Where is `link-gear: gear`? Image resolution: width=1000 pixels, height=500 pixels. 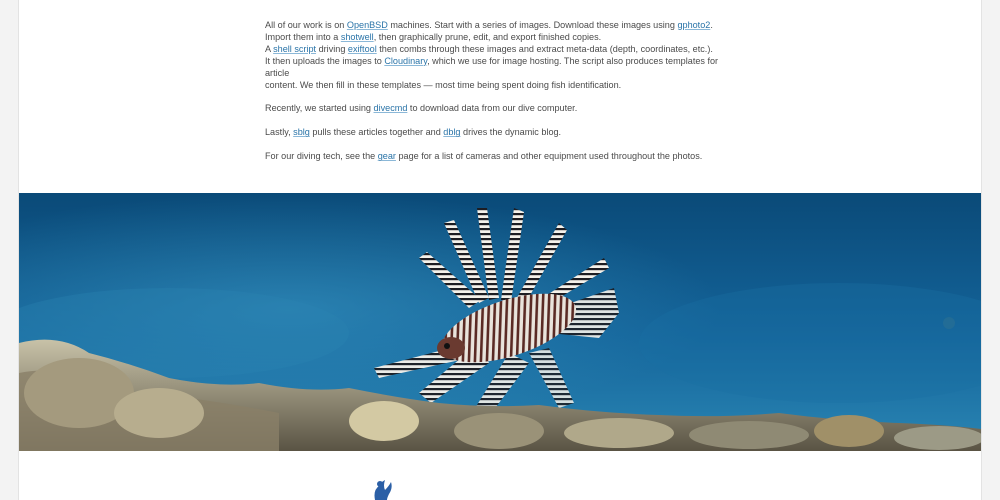
link-gear: gear is located at coordinates (387, 156).